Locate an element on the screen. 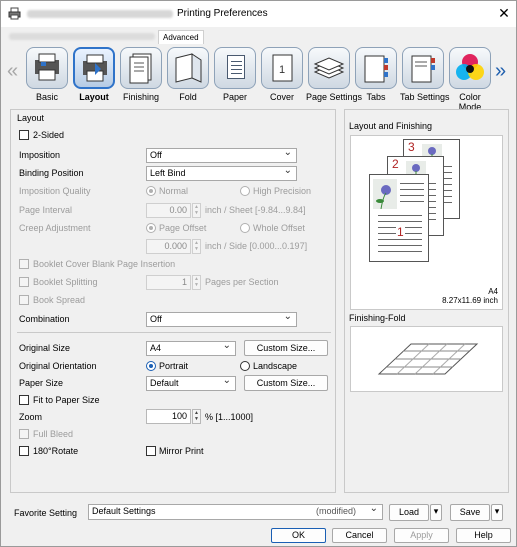 The width and height of the screenshot is (517, 547). rotate-180-checkbox is located at coordinates (24, 451).